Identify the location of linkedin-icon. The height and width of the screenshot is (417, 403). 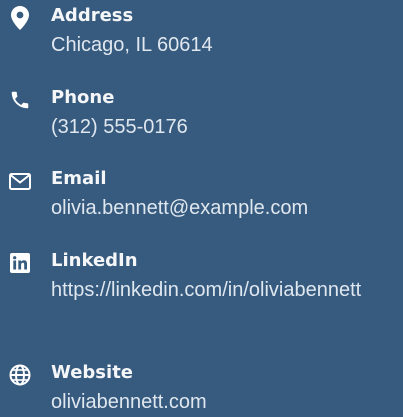
(20, 263).